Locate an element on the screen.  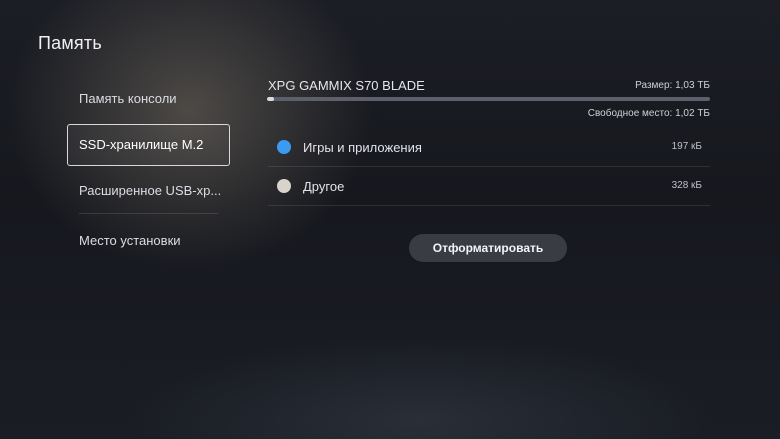
drive-name: XPG GAMMIX S70 BLADE is located at coordinates (346, 85).